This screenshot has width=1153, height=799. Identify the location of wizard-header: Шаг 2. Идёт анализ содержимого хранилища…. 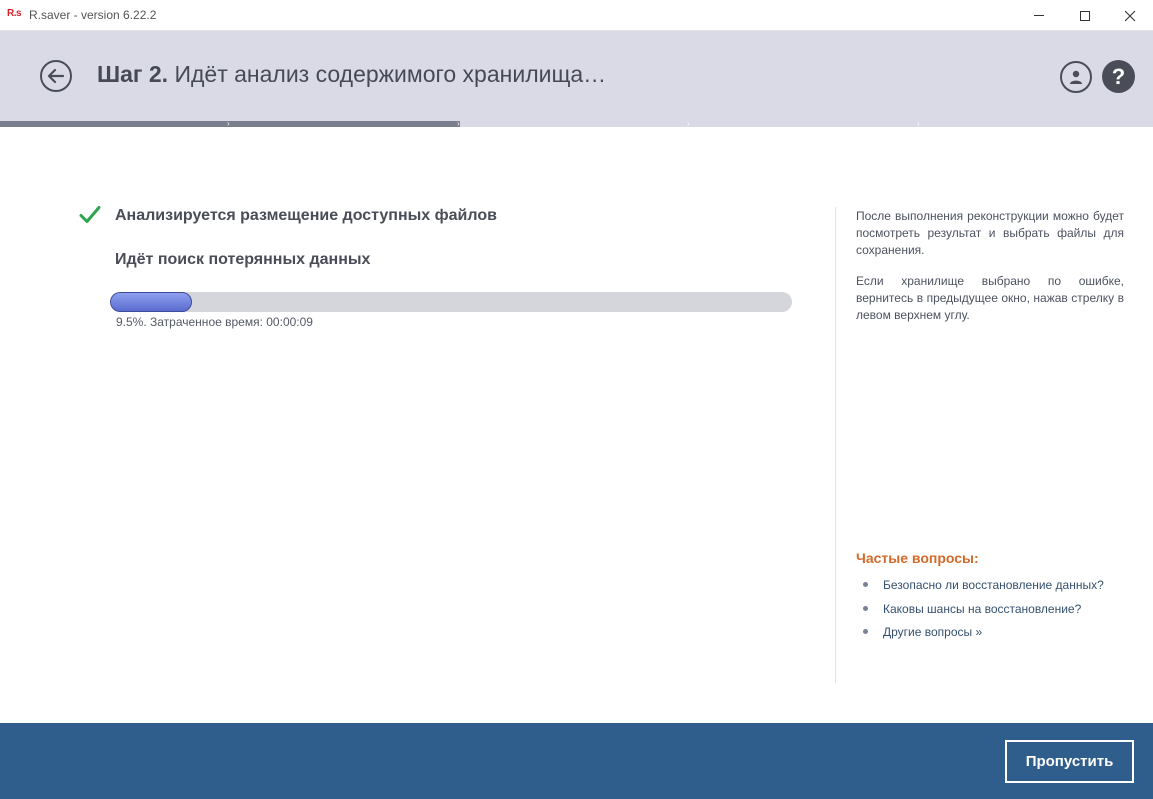
(576, 76).